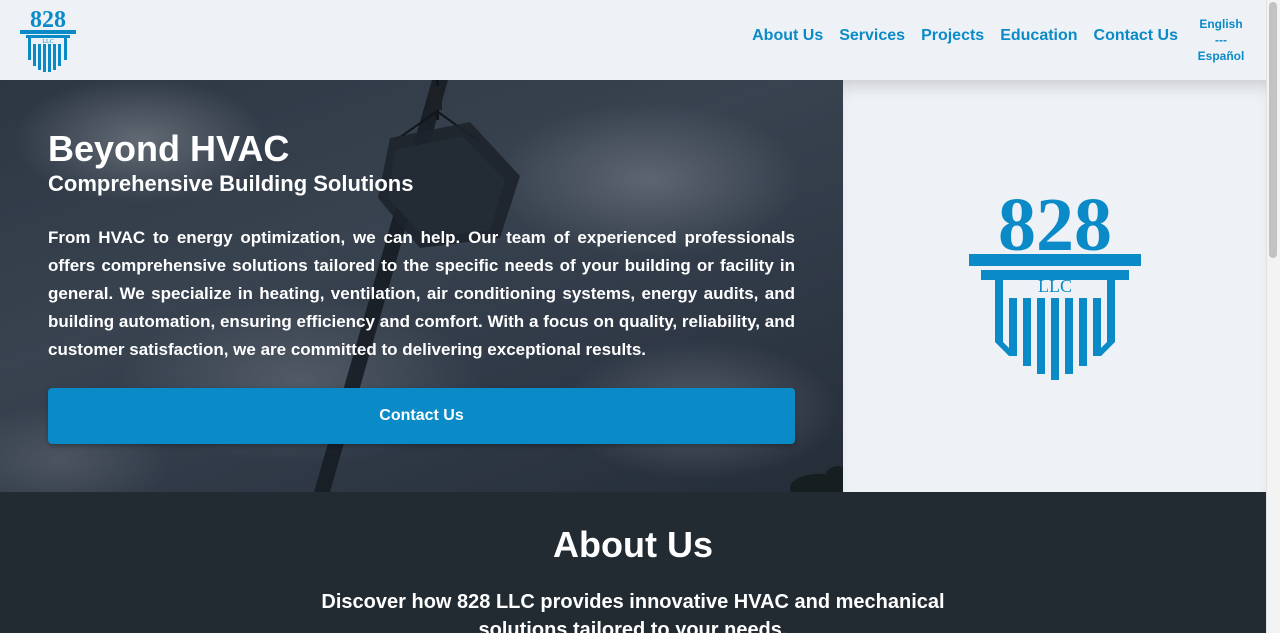 The image size is (1280, 633). Describe the element at coordinates (1273, 316) in the screenshot. I see `page-scrollbar` at that location.